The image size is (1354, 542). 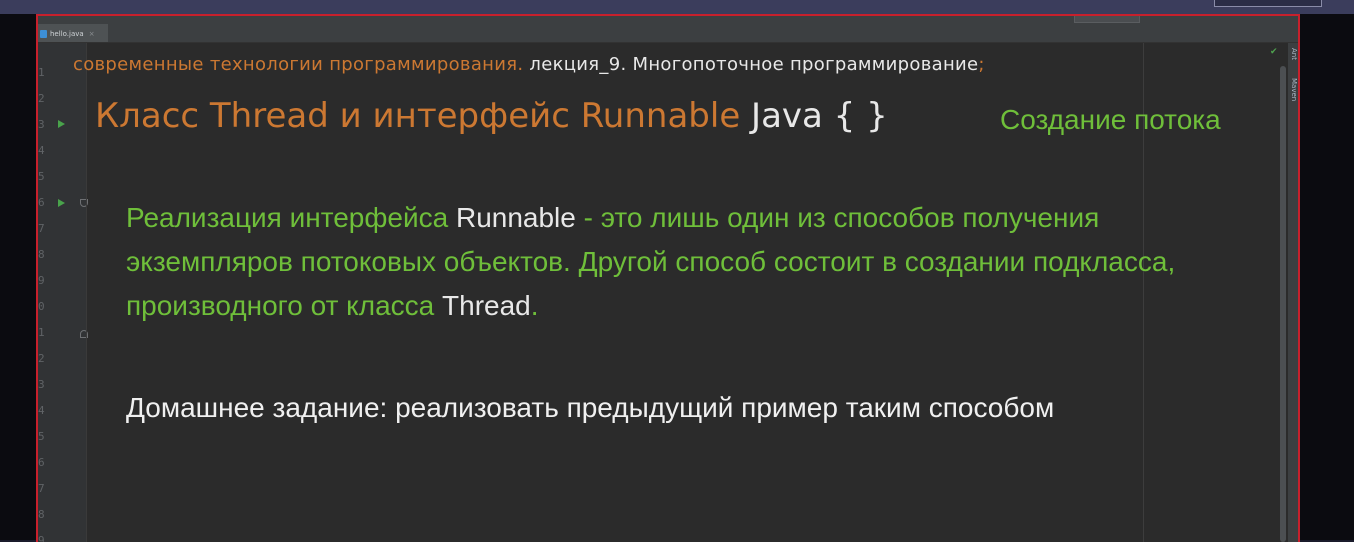 What do you see at coordinates (67, 33) in the screenshot?
I see `tab-label: hello.java` at bounding box center [67, 33].